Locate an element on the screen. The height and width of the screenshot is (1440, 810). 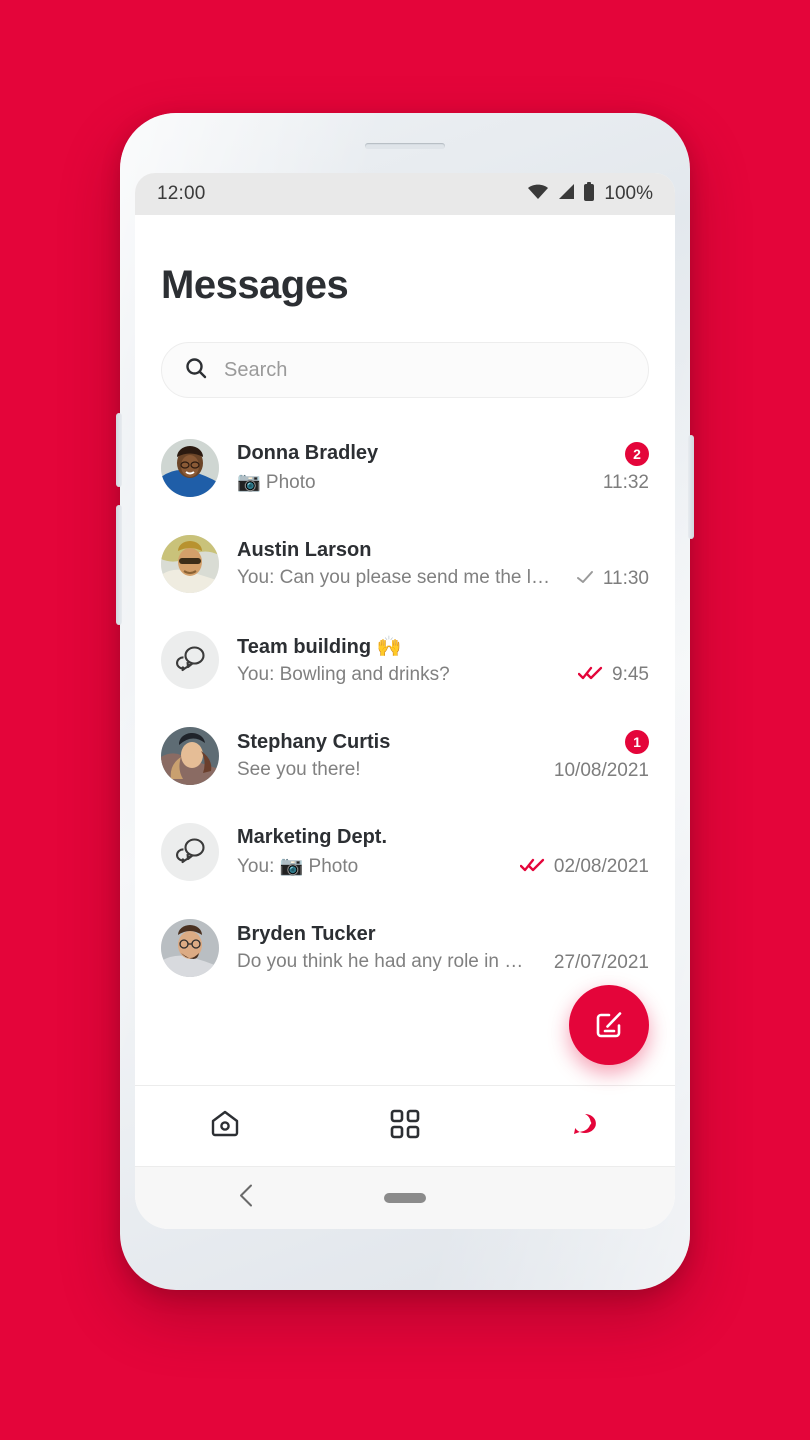
conversation-name: Marketing Dept. is located at coordinates (312, 837).